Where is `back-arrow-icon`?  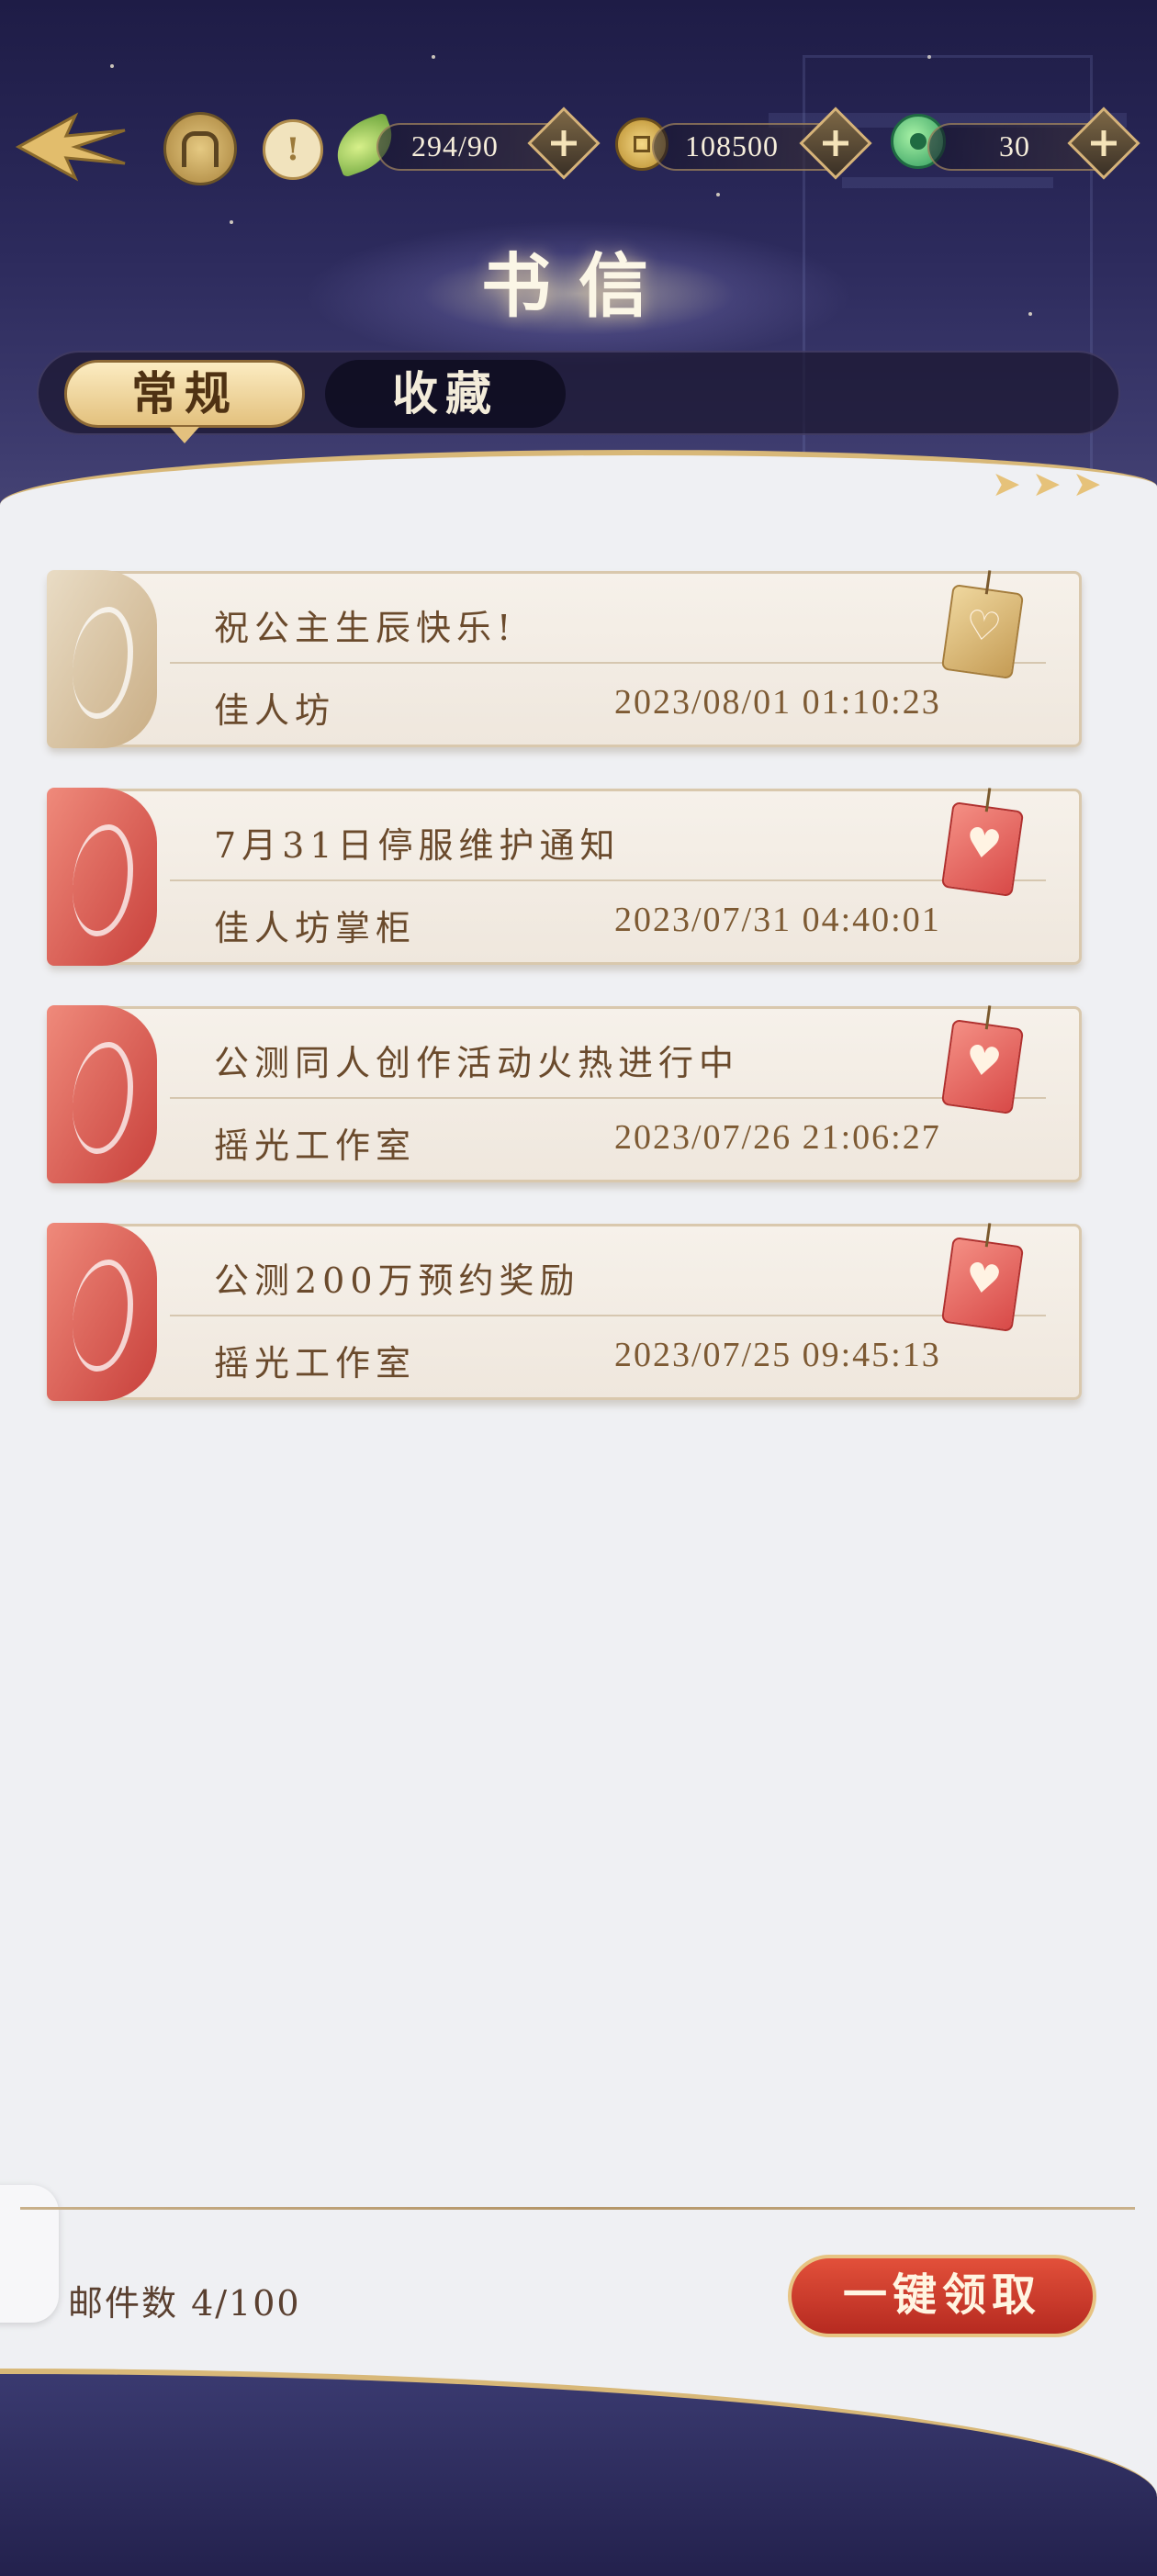
back-arrow-icon is located at coordinates (70, 147).